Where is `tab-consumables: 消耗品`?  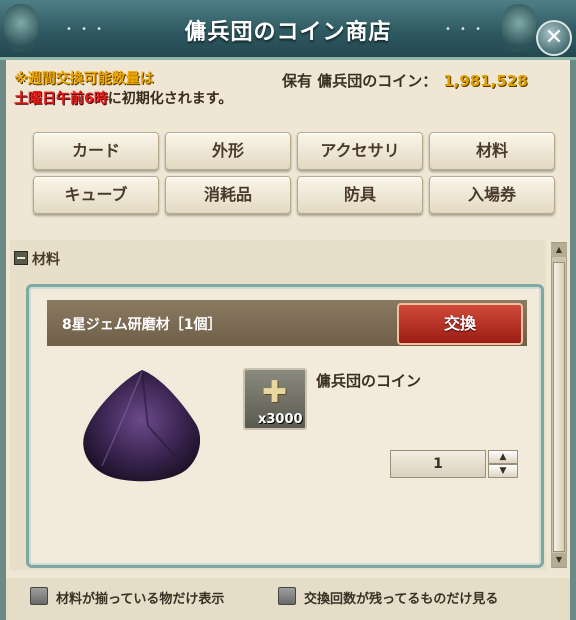 tab-consumables: 消耗品 is located at coordinates (228, 195).